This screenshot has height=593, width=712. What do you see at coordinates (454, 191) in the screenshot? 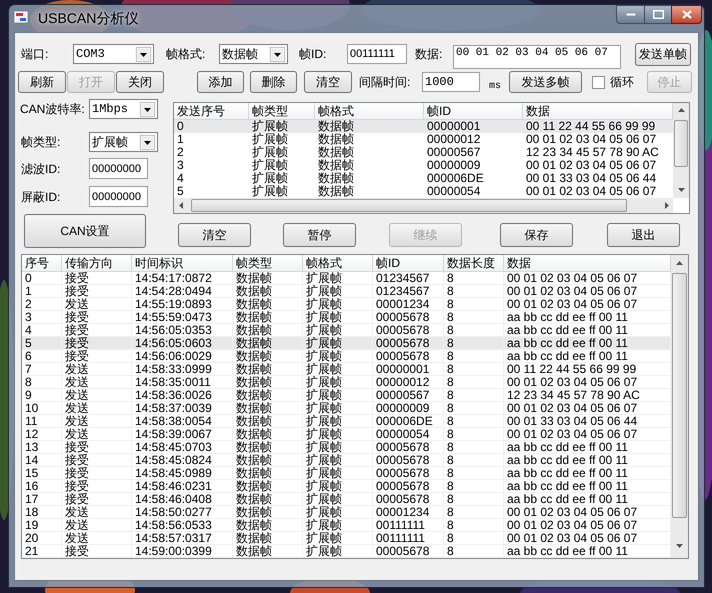
I see `table-cell-text: 00000054` at bounding box center [454, 191].